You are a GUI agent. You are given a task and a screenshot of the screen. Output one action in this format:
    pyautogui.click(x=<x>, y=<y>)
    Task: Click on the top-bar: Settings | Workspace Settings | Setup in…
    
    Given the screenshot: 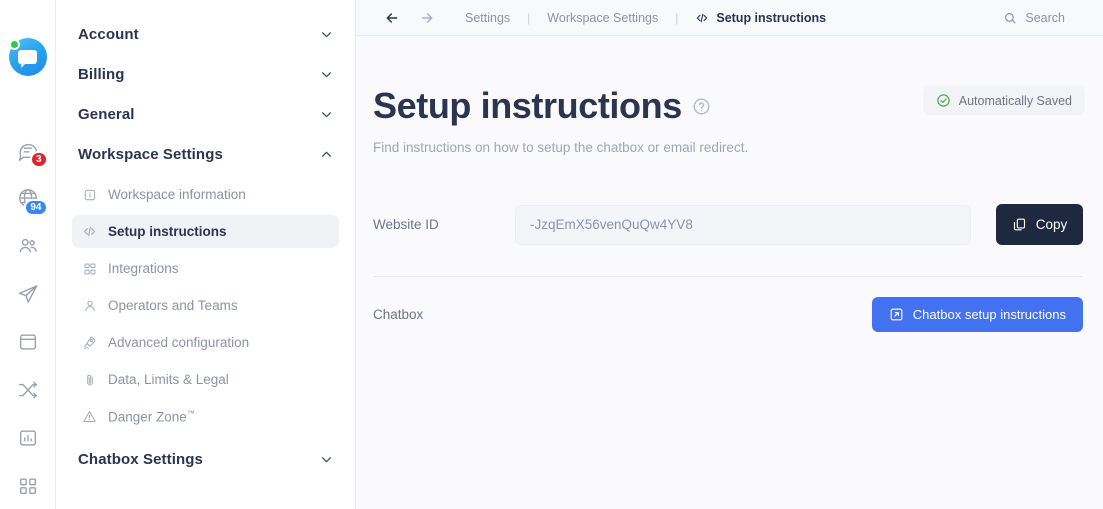 What is the action you would take?
    pyautogui.click(x=729, y=18)
    